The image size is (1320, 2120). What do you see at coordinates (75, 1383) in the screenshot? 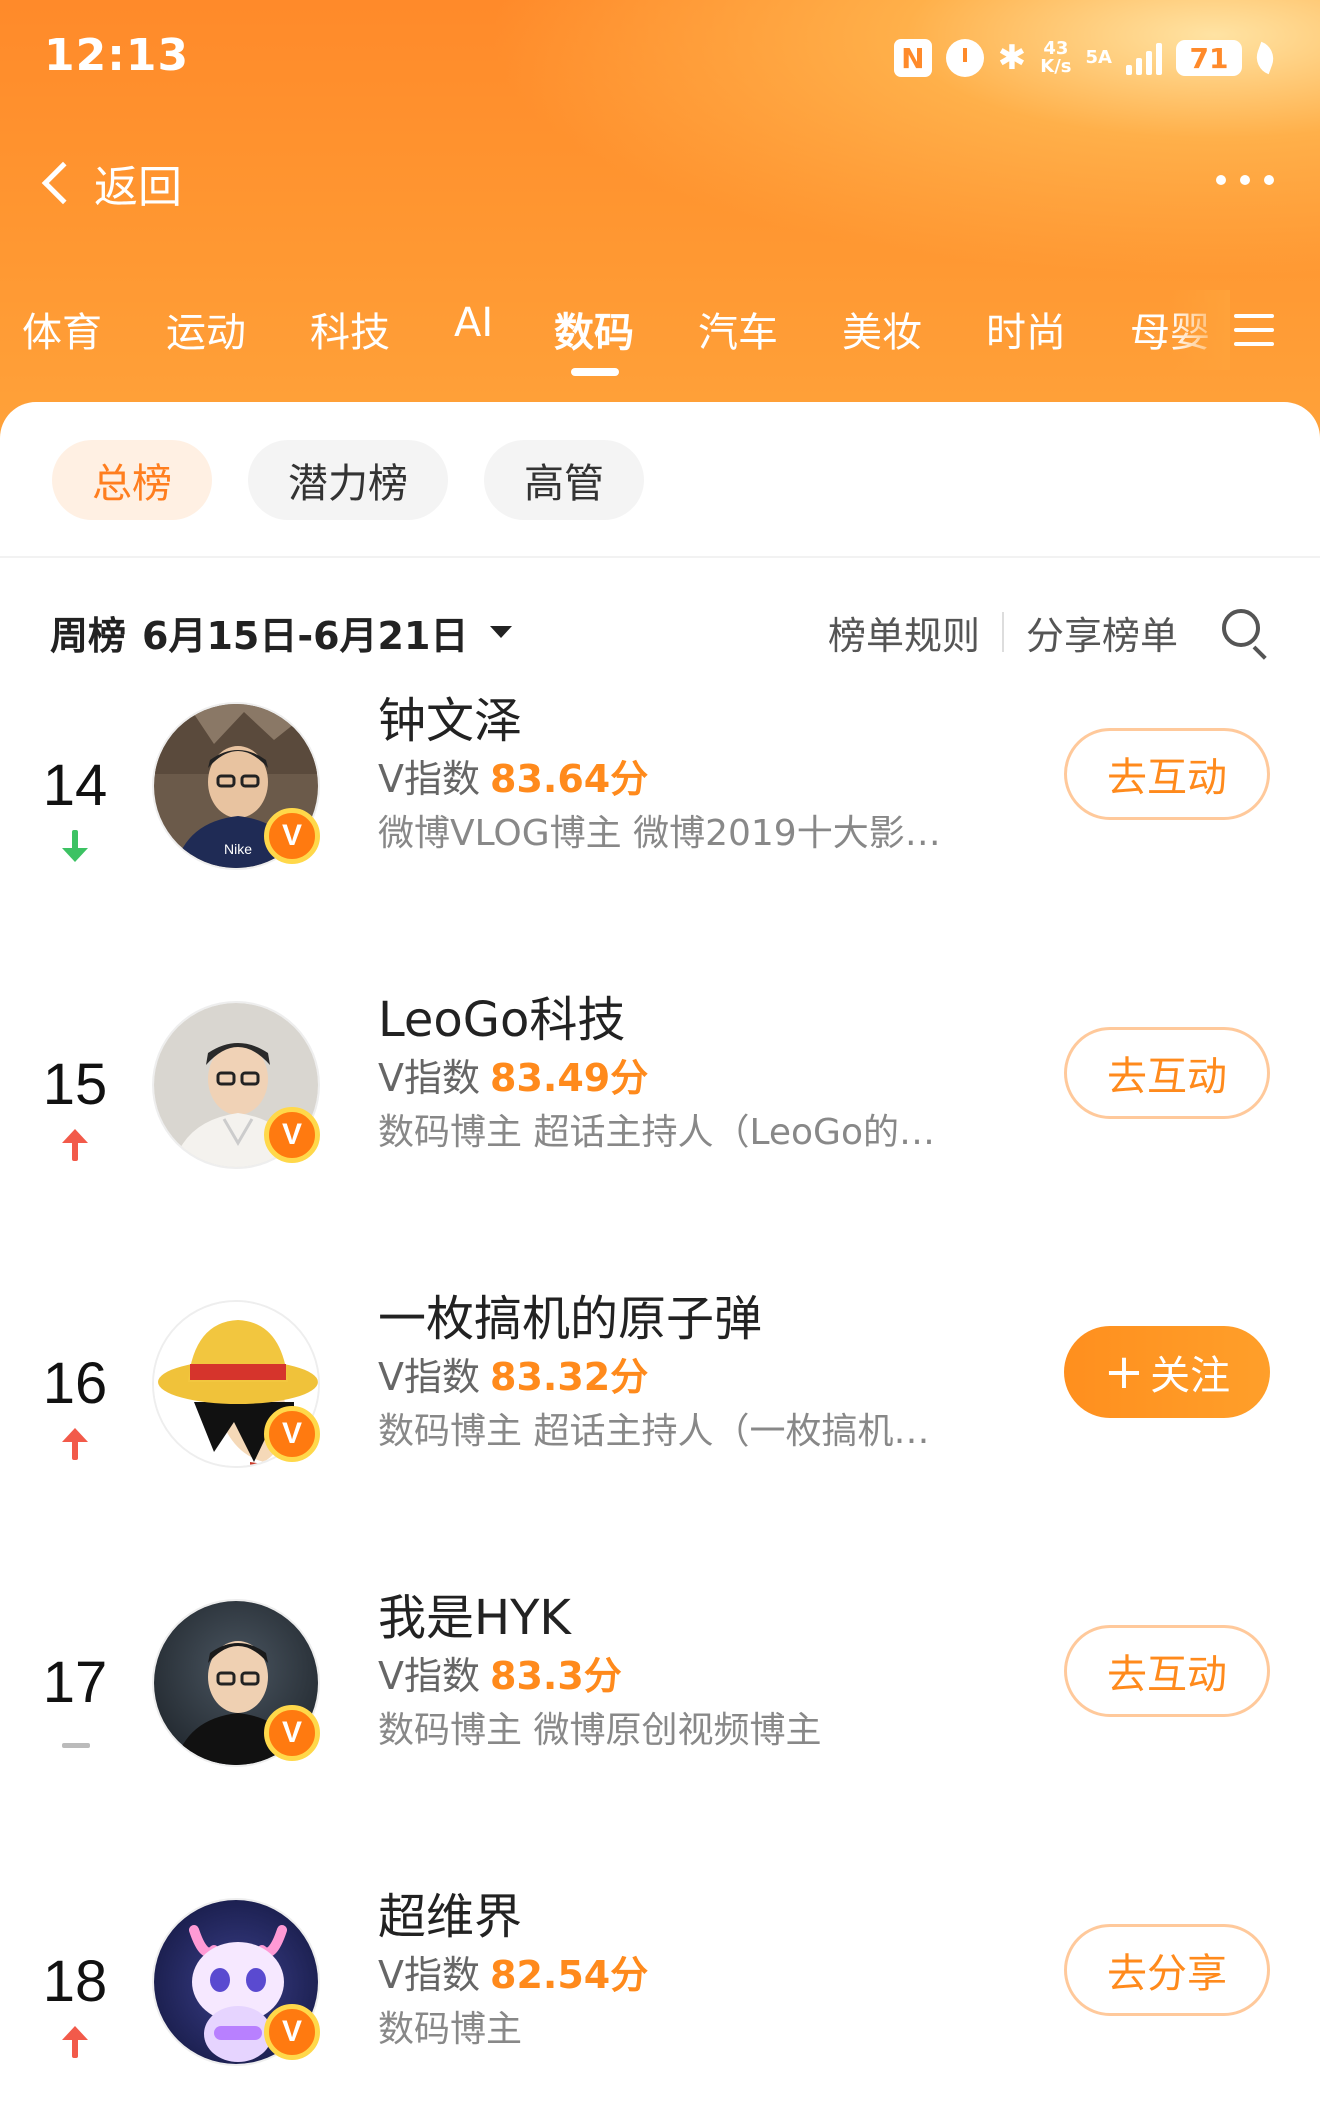
I see `rank-number: 16` at bounding box center [75, 1383].